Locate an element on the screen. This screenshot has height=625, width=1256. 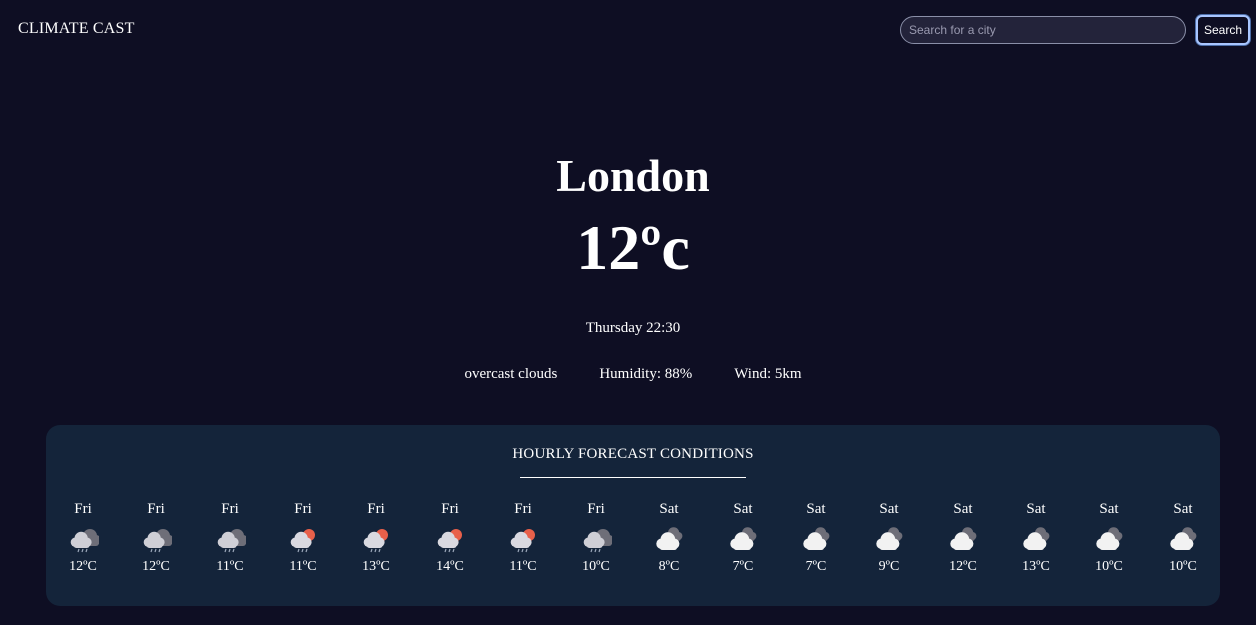
current-temperature: 12ºc is located at coordinates (633, 247).